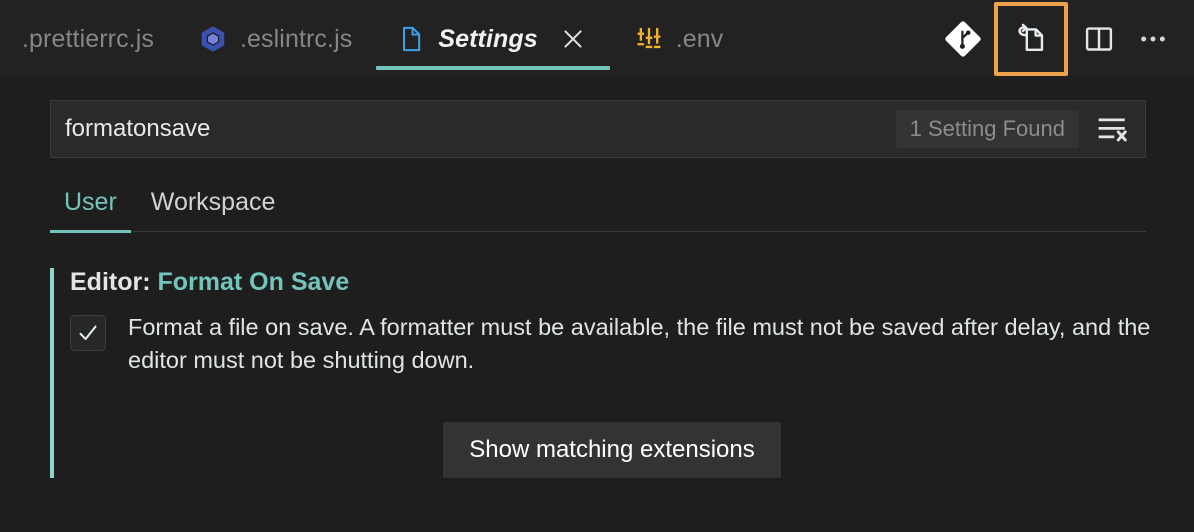  What do you see at coordinates (488, 38) in the screenshot?
I see `tab-label: Settings` at bounding box center [488, 38].